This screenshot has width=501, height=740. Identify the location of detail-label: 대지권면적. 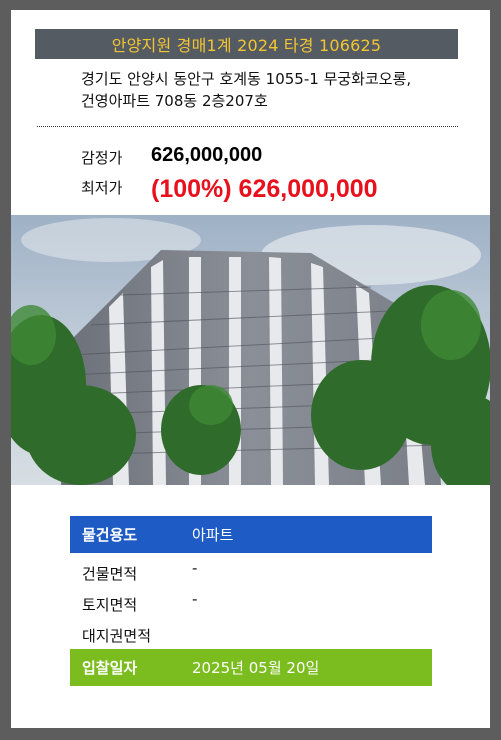
(117, 635).